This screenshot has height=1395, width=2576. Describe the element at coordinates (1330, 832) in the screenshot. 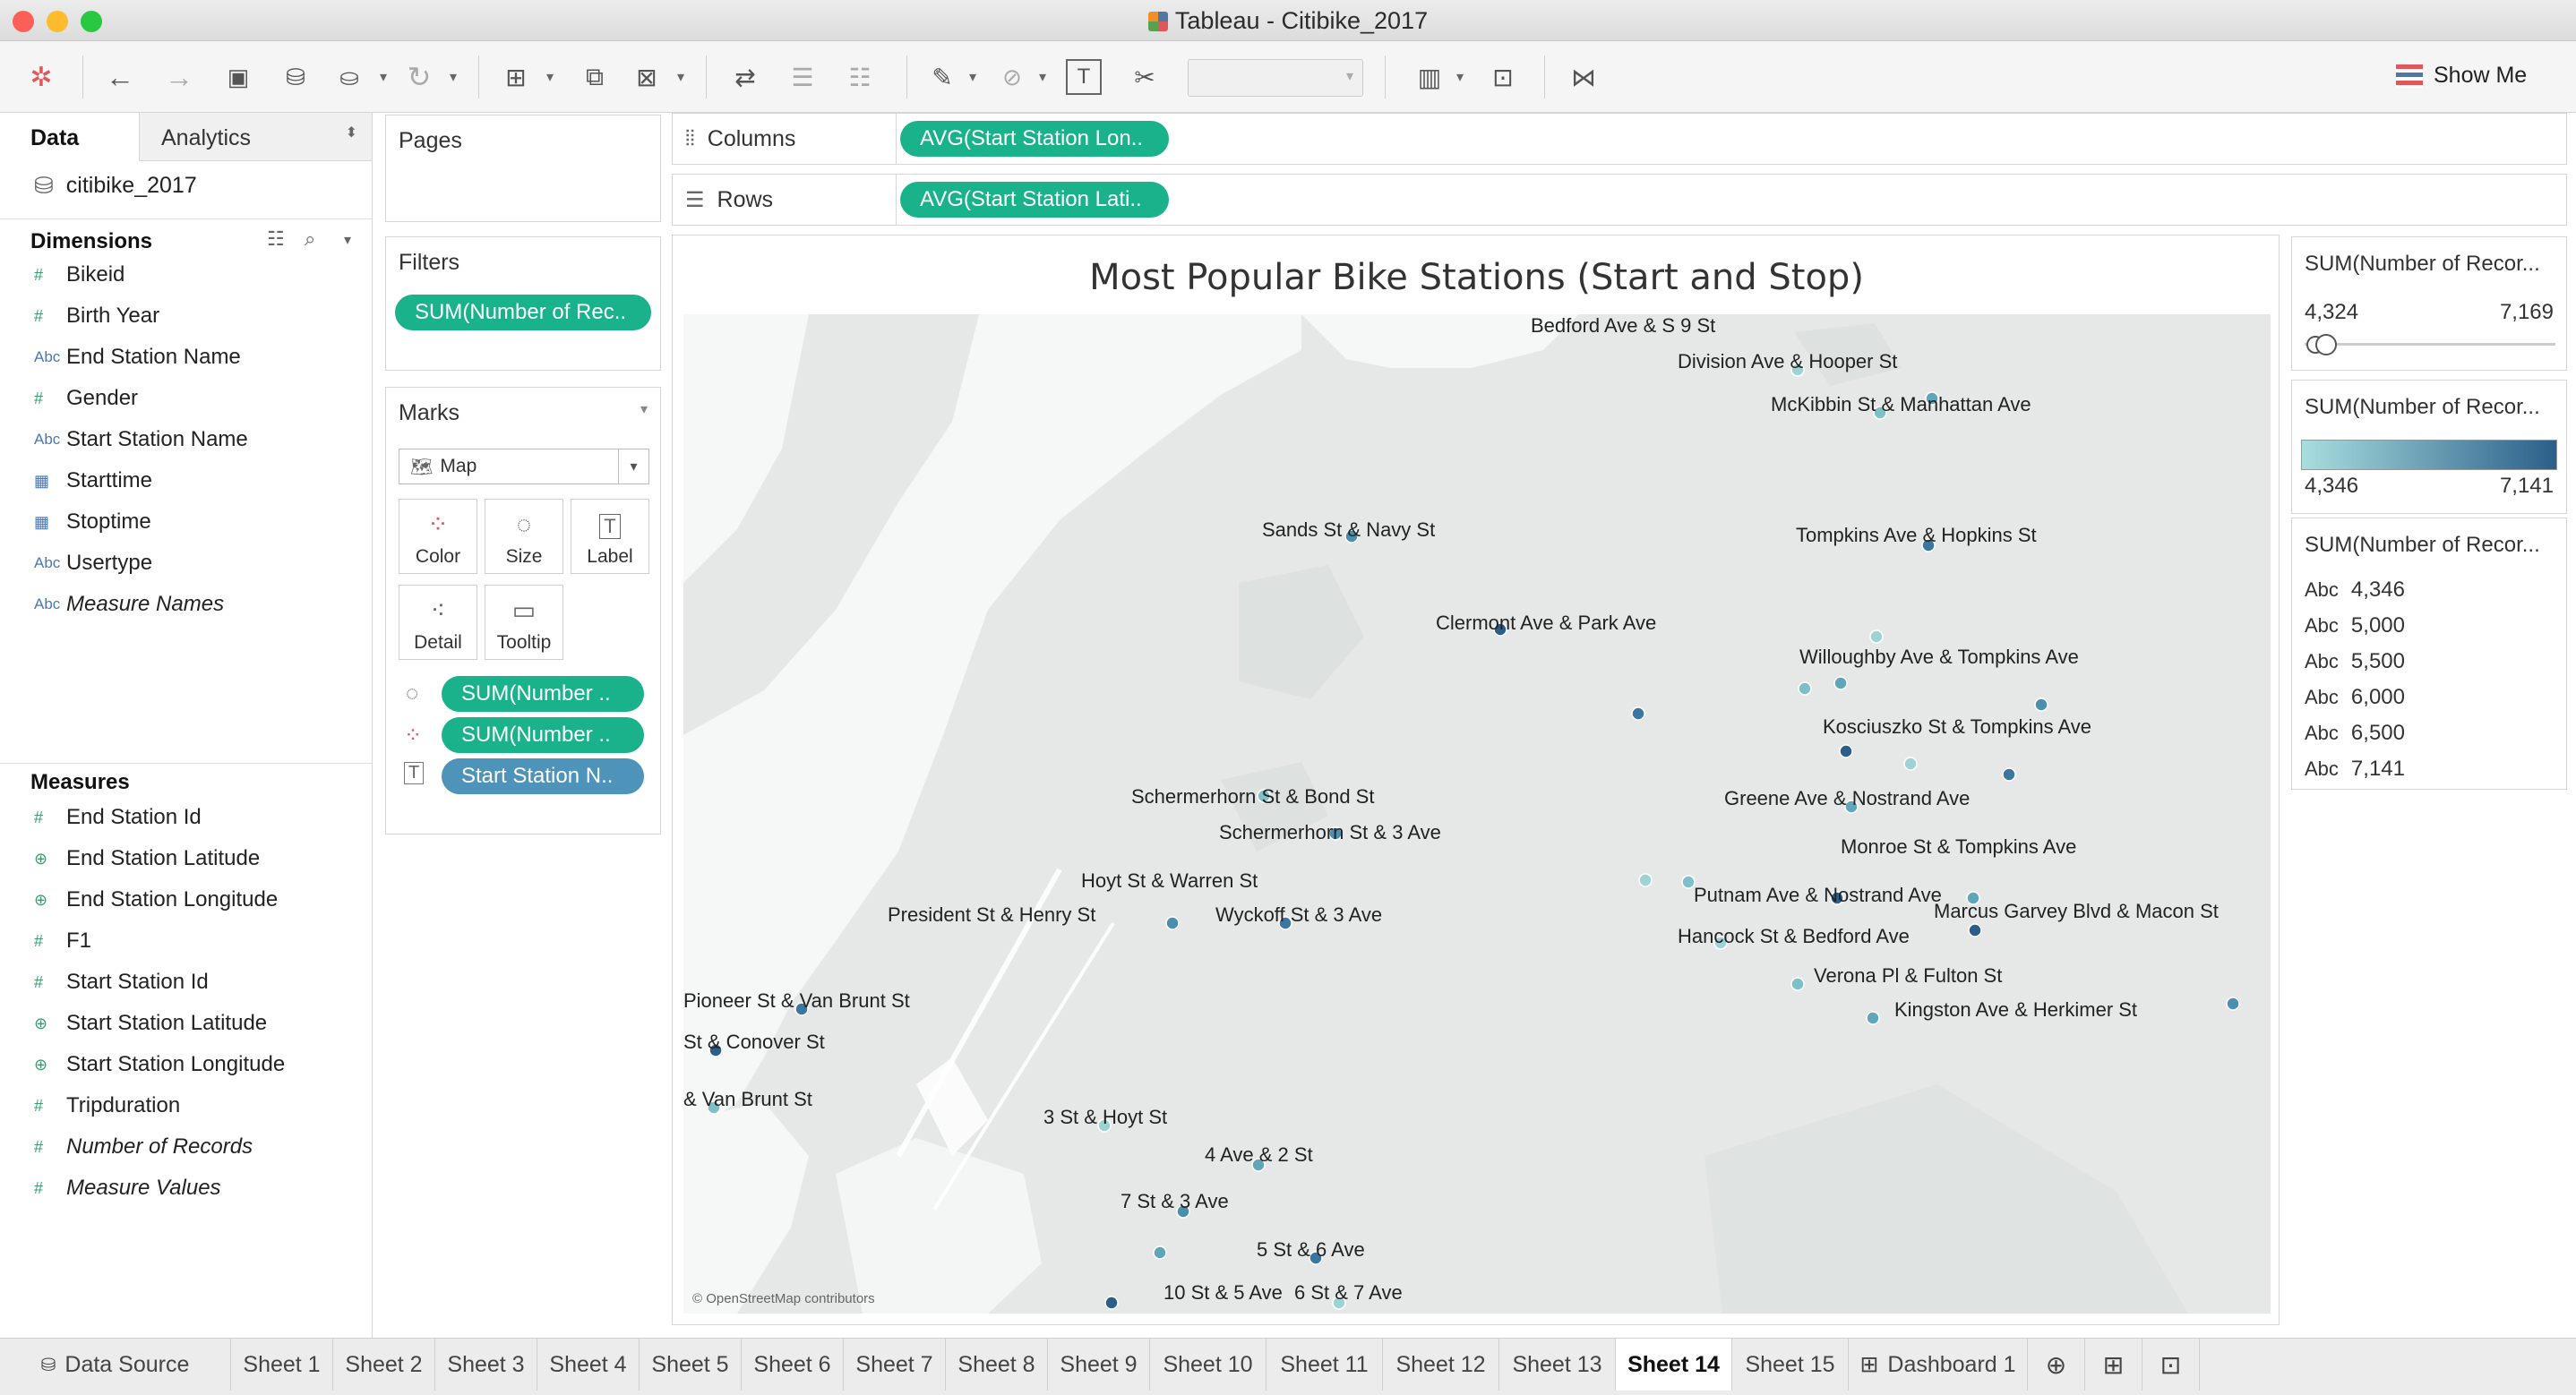

I see `station-label: Schermerhorn St & 3 Ave` at that location.